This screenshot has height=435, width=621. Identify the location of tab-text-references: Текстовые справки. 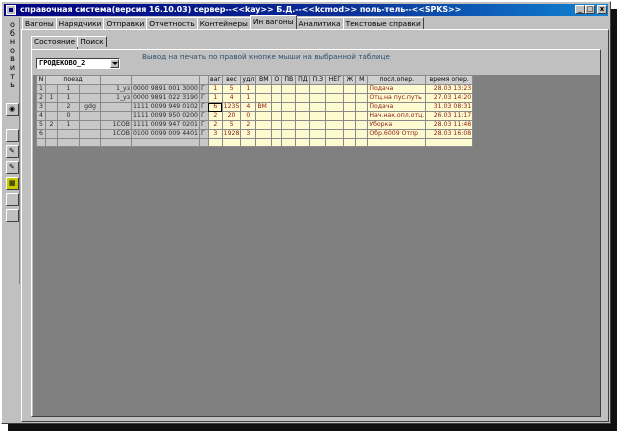
(383, 23).